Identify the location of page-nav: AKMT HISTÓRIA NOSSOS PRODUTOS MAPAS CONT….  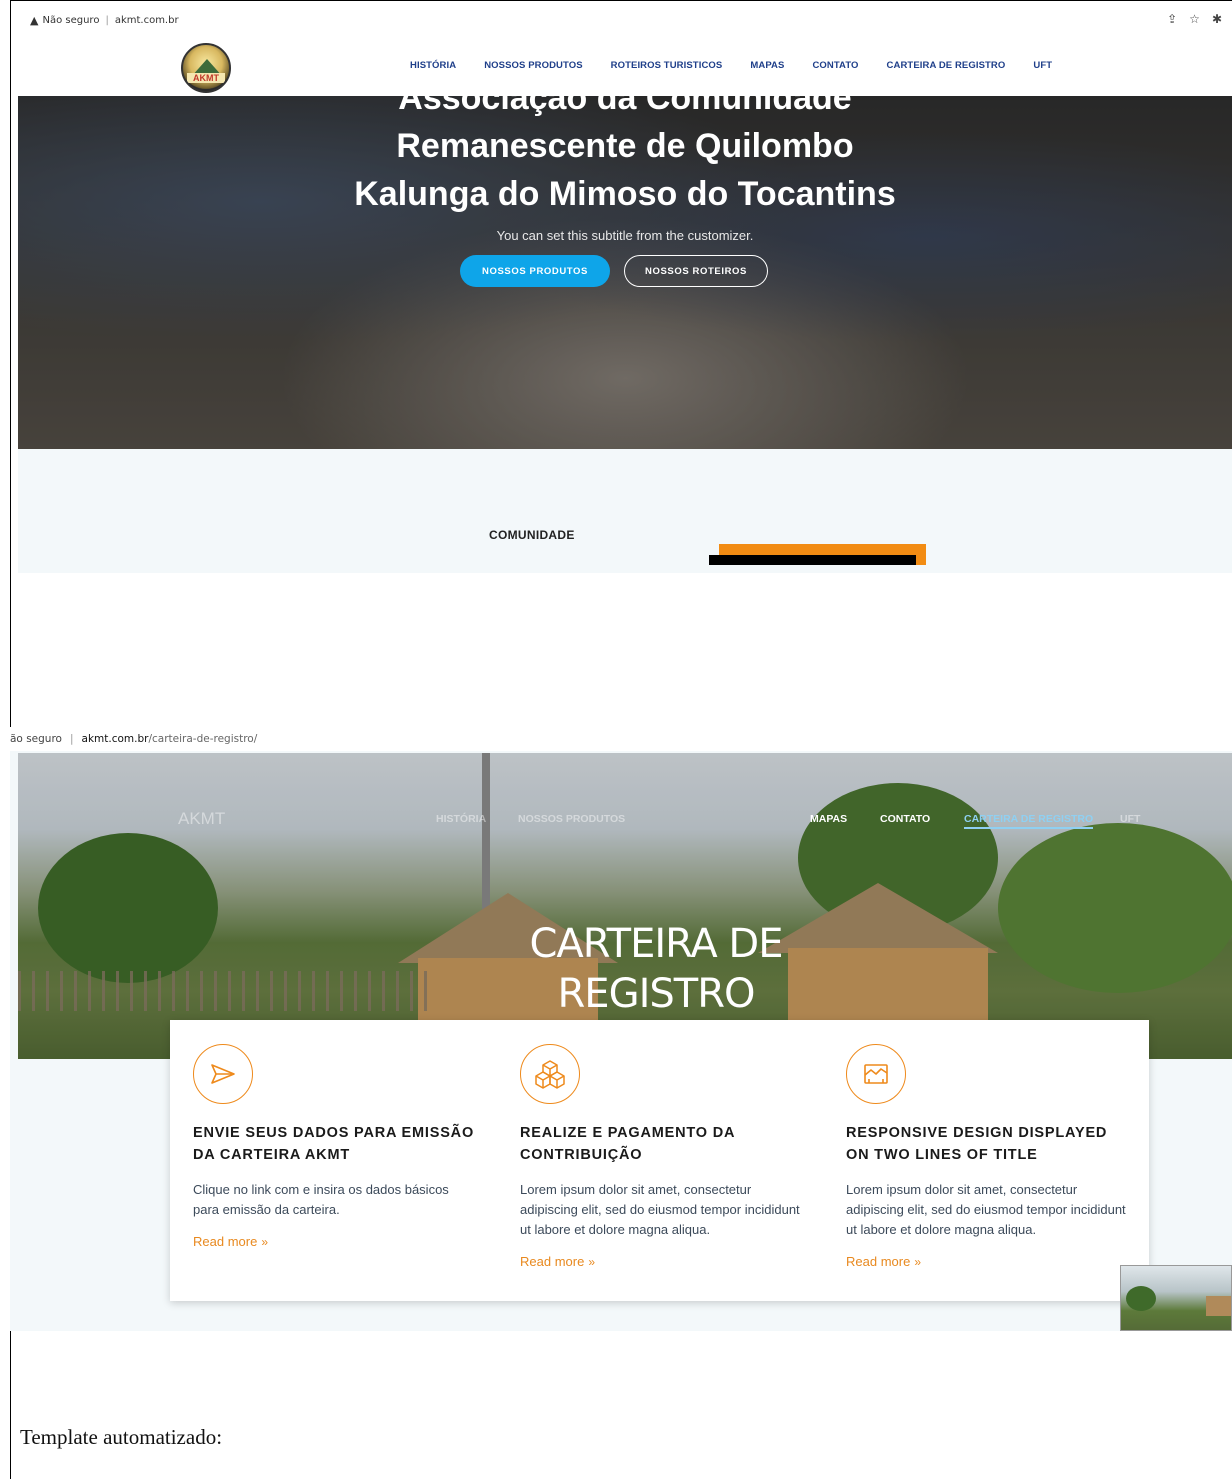
(625, 821).